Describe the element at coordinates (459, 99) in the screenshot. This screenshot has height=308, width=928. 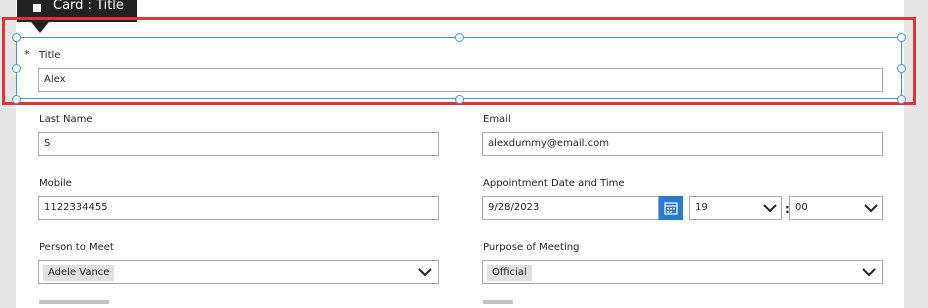
I see `resize-handle-bottom` at that location.